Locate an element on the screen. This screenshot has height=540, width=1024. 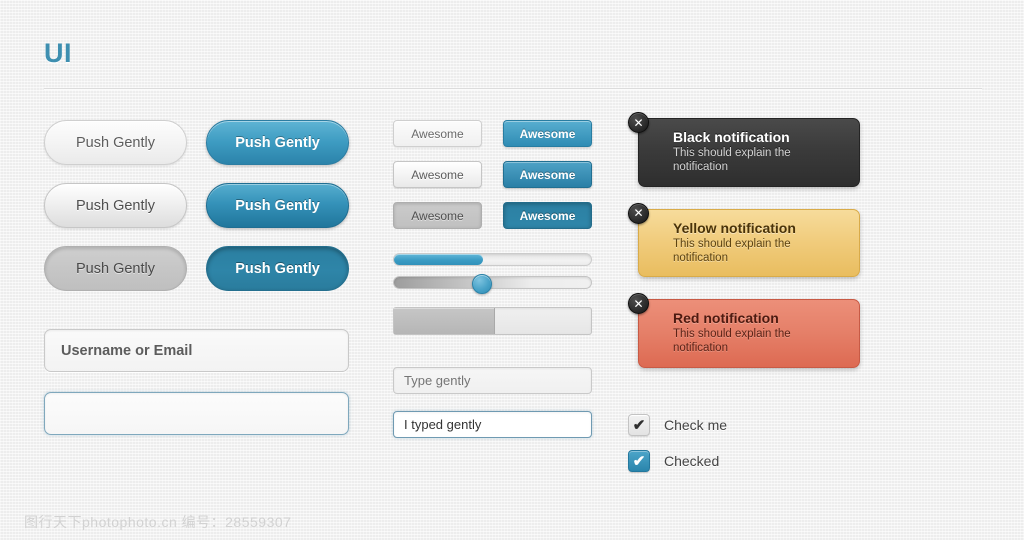
checkbox-label: Checked is located at coordinates (692, 461).